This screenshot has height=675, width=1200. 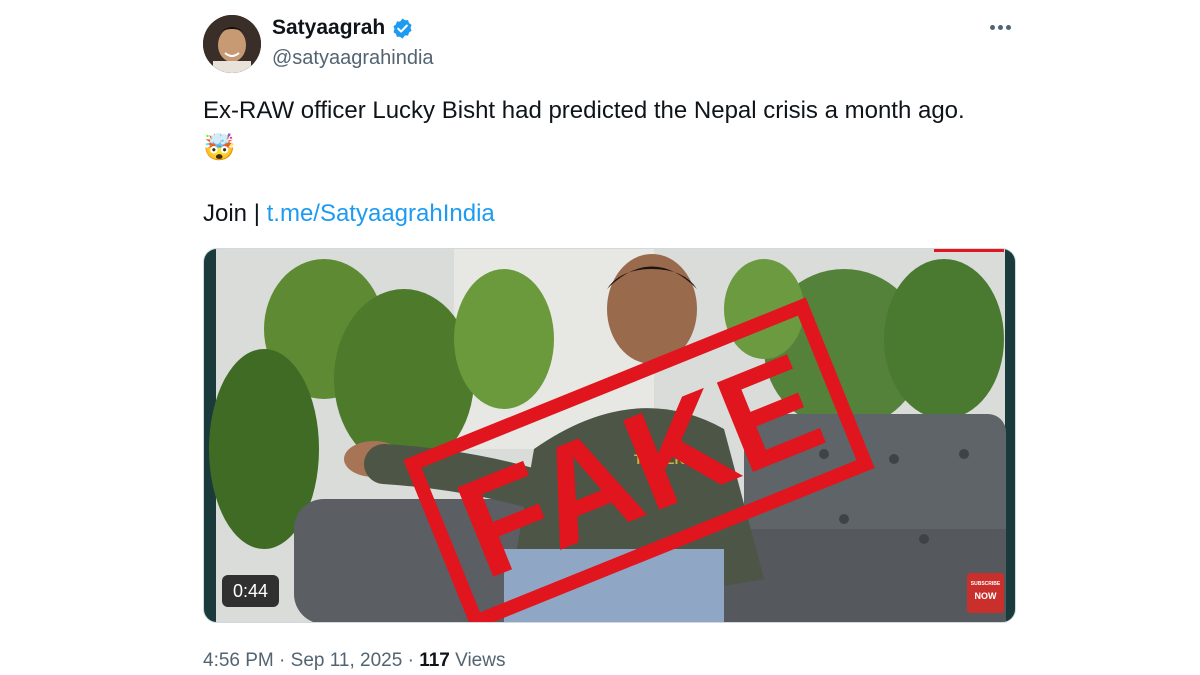 What do you see at coordinates (985, 596) in the screenshot?
I see `subscribe-badge-bottom-text: NOW` at bounding box center [985, 596].